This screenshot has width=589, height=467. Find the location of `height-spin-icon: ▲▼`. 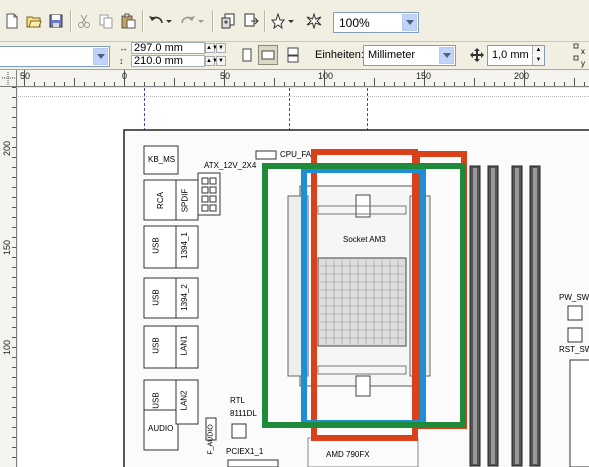

height-spin-icon: ▲▼ is located at coordinates (211, 61).